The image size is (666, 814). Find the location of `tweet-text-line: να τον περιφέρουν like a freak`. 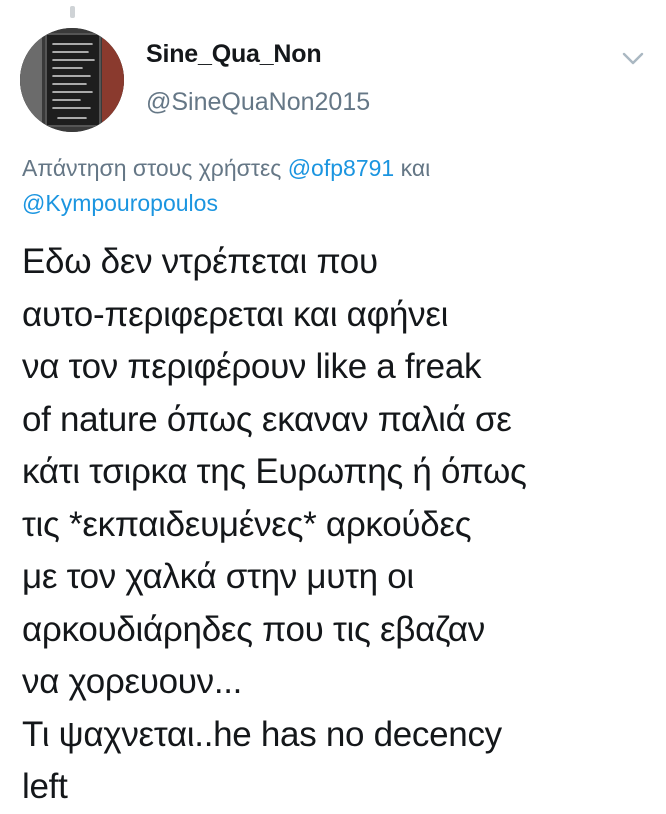

tweet-text-line: να τον περιφέρουν like a freak is located at coordinates (252, 366).